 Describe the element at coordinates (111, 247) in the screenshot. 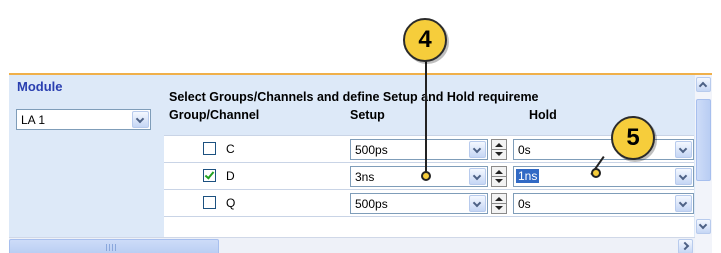

I see `grip-icon` at that location.